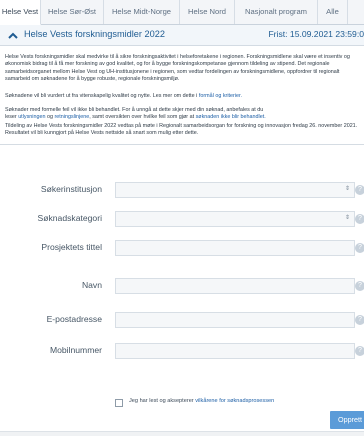 This screenshot has width=364, height=436. Describe the element at coordinates (347, 420) in the screenshot. I see `create-button: Opprett` at that location.